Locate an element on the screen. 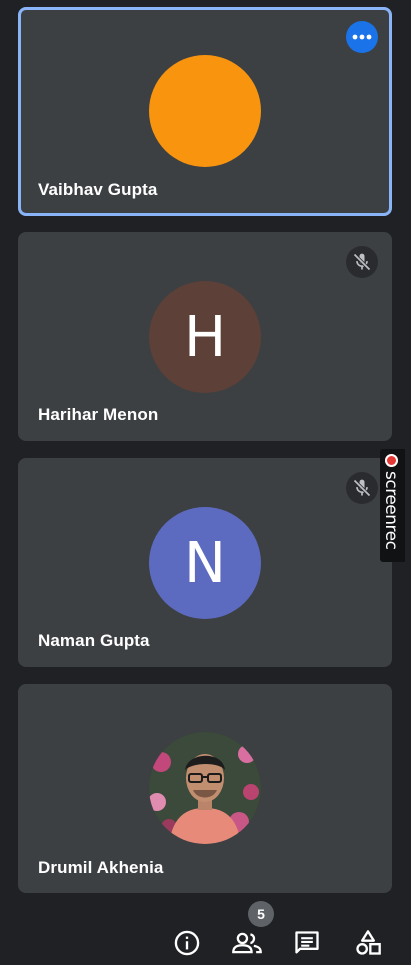  chat-icon is located at coordinates (307, 942).